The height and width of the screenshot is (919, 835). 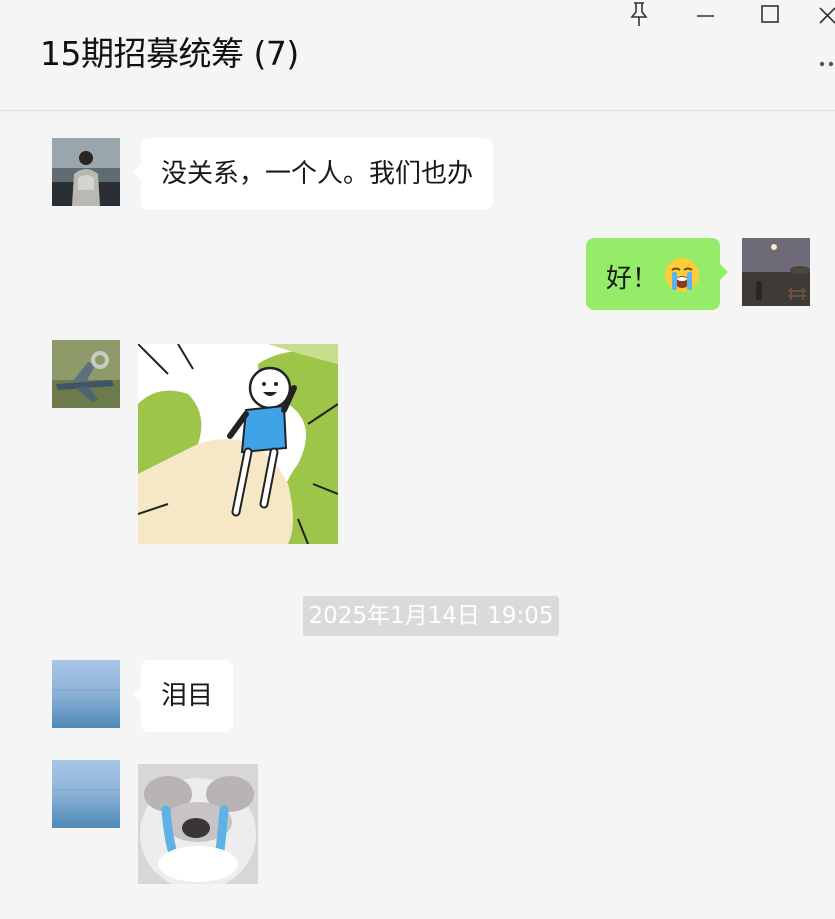 I want to click on running-cartoon-character-sticker, so click(x=238, y=444).